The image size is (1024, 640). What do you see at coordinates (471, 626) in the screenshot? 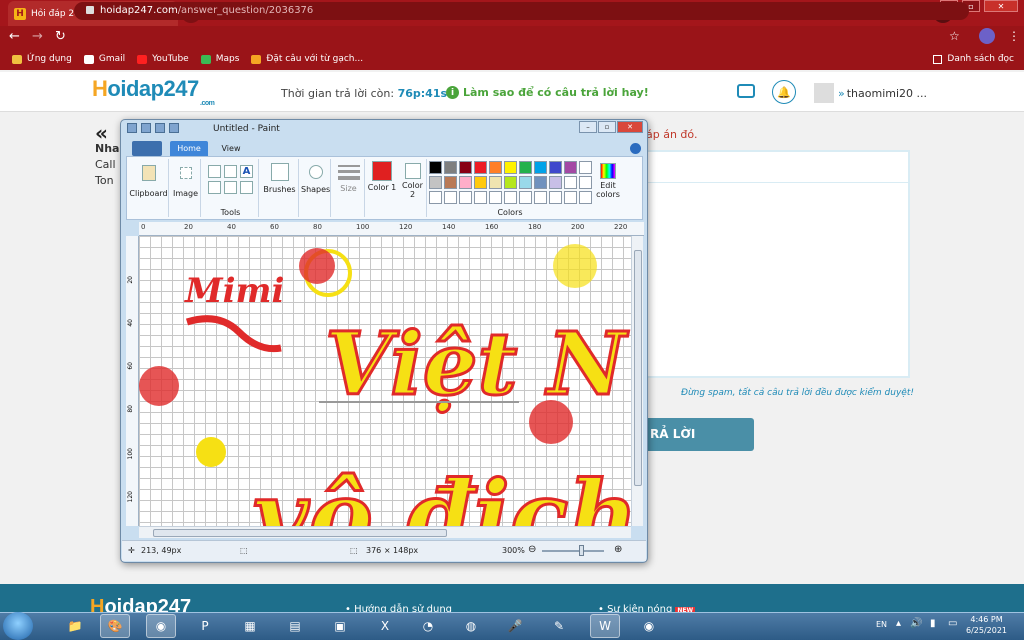
I see `app-icon: ◍` at bounding box center [471, 626].